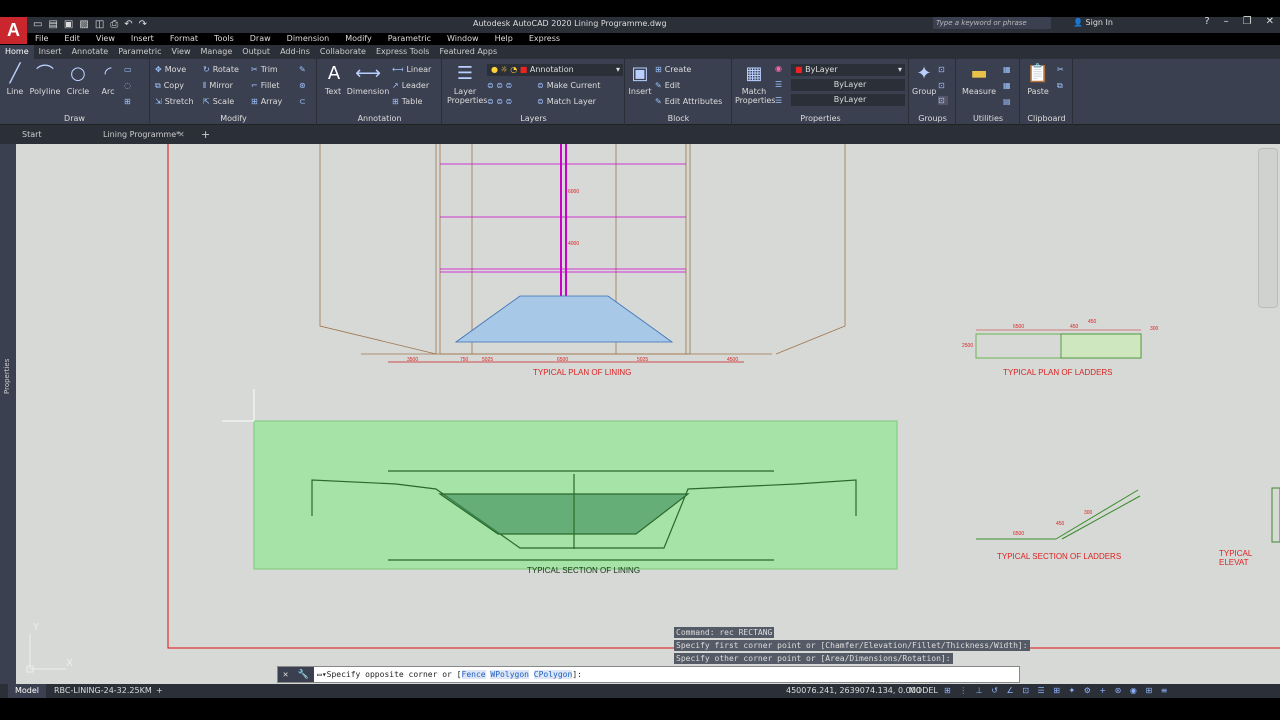 The image size is (1280, 720). What do you see at coordinates (403, 52) in the screenshot?
I see `tab-express-tools: Express Tools` at bounding box center [403, 52].